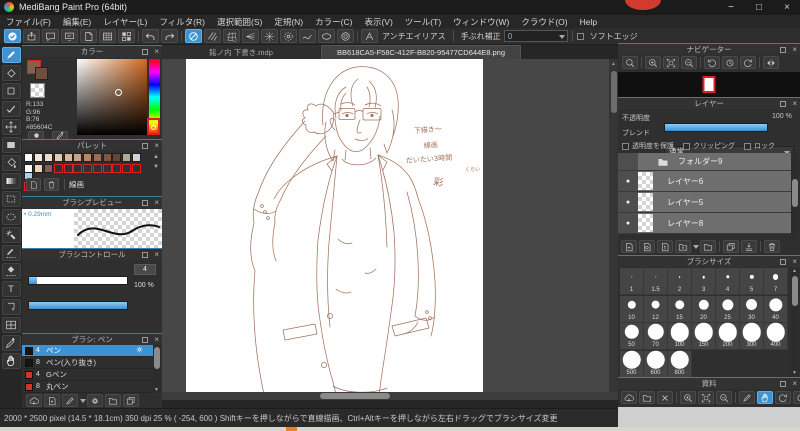 This screenshot has width=800, height=431. Describe the element at coordinates (752, 309) in the screenshot. I see `brush-size-cell: 30` at that location.